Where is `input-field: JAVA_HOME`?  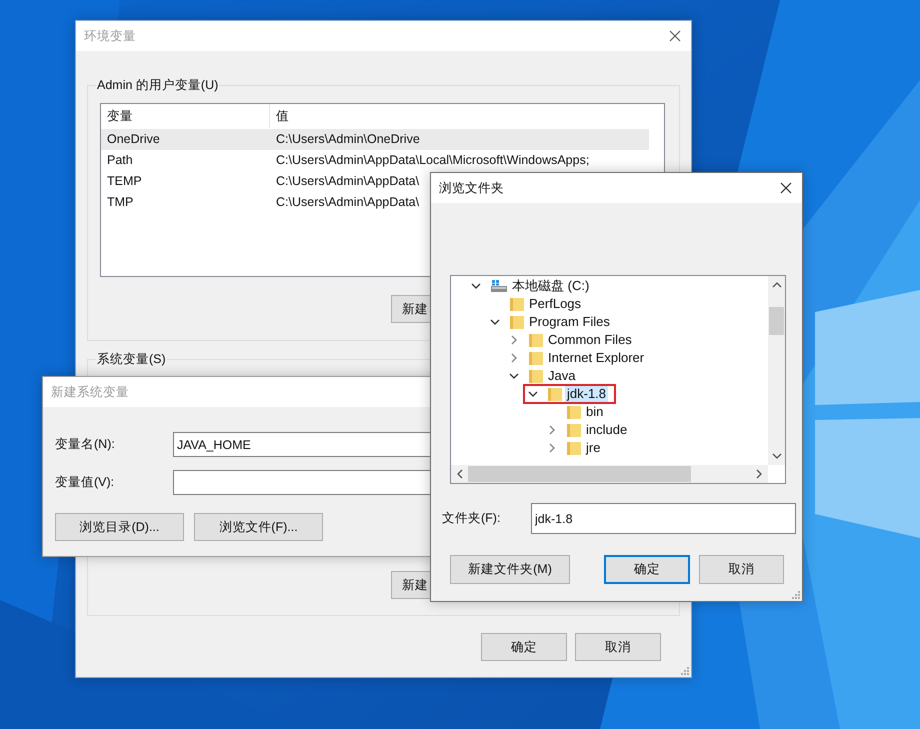 input-field: JAVA_HOME is located at coordinates (303, 444).